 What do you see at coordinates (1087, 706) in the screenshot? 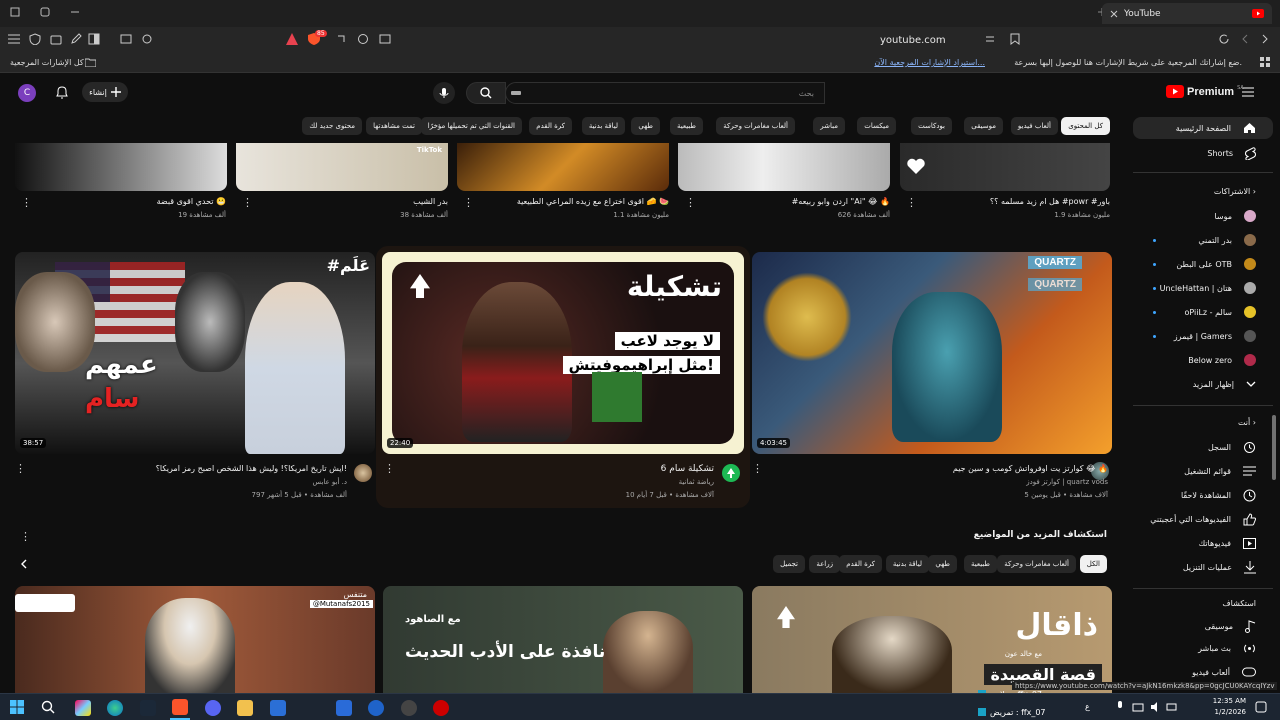
I see `language-indicator: ع` at bounding box center [1087, 706].